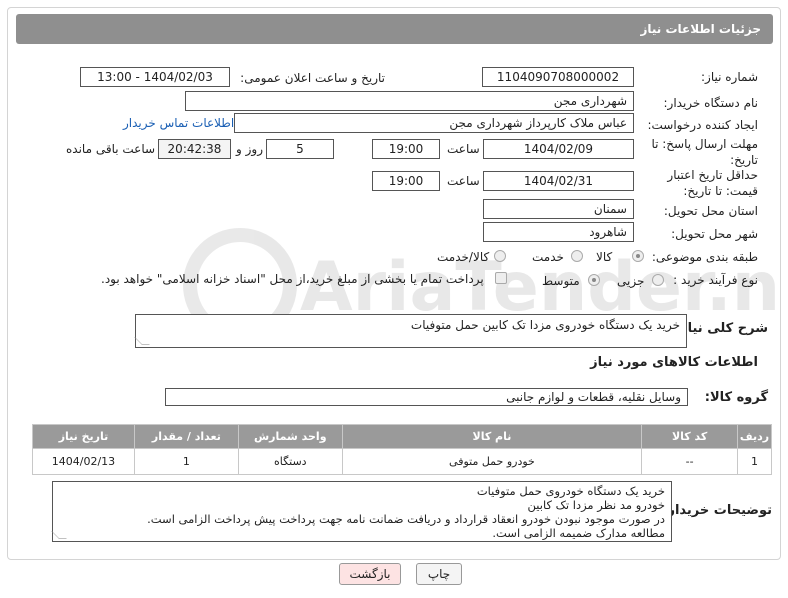  I want to click on buyer-notes-line: مطالعه مدارک ضمیمه الزامی است., so click(578, 533).